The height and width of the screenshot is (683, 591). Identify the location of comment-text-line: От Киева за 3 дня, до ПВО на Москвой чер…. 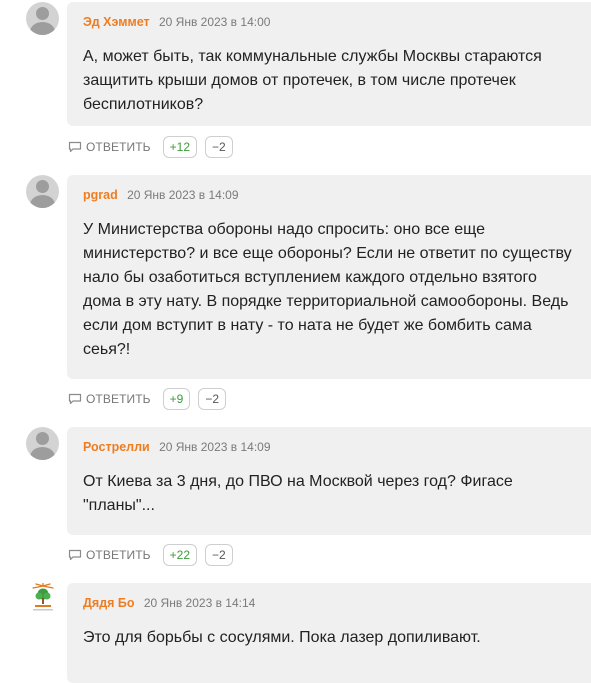
(298, 481).